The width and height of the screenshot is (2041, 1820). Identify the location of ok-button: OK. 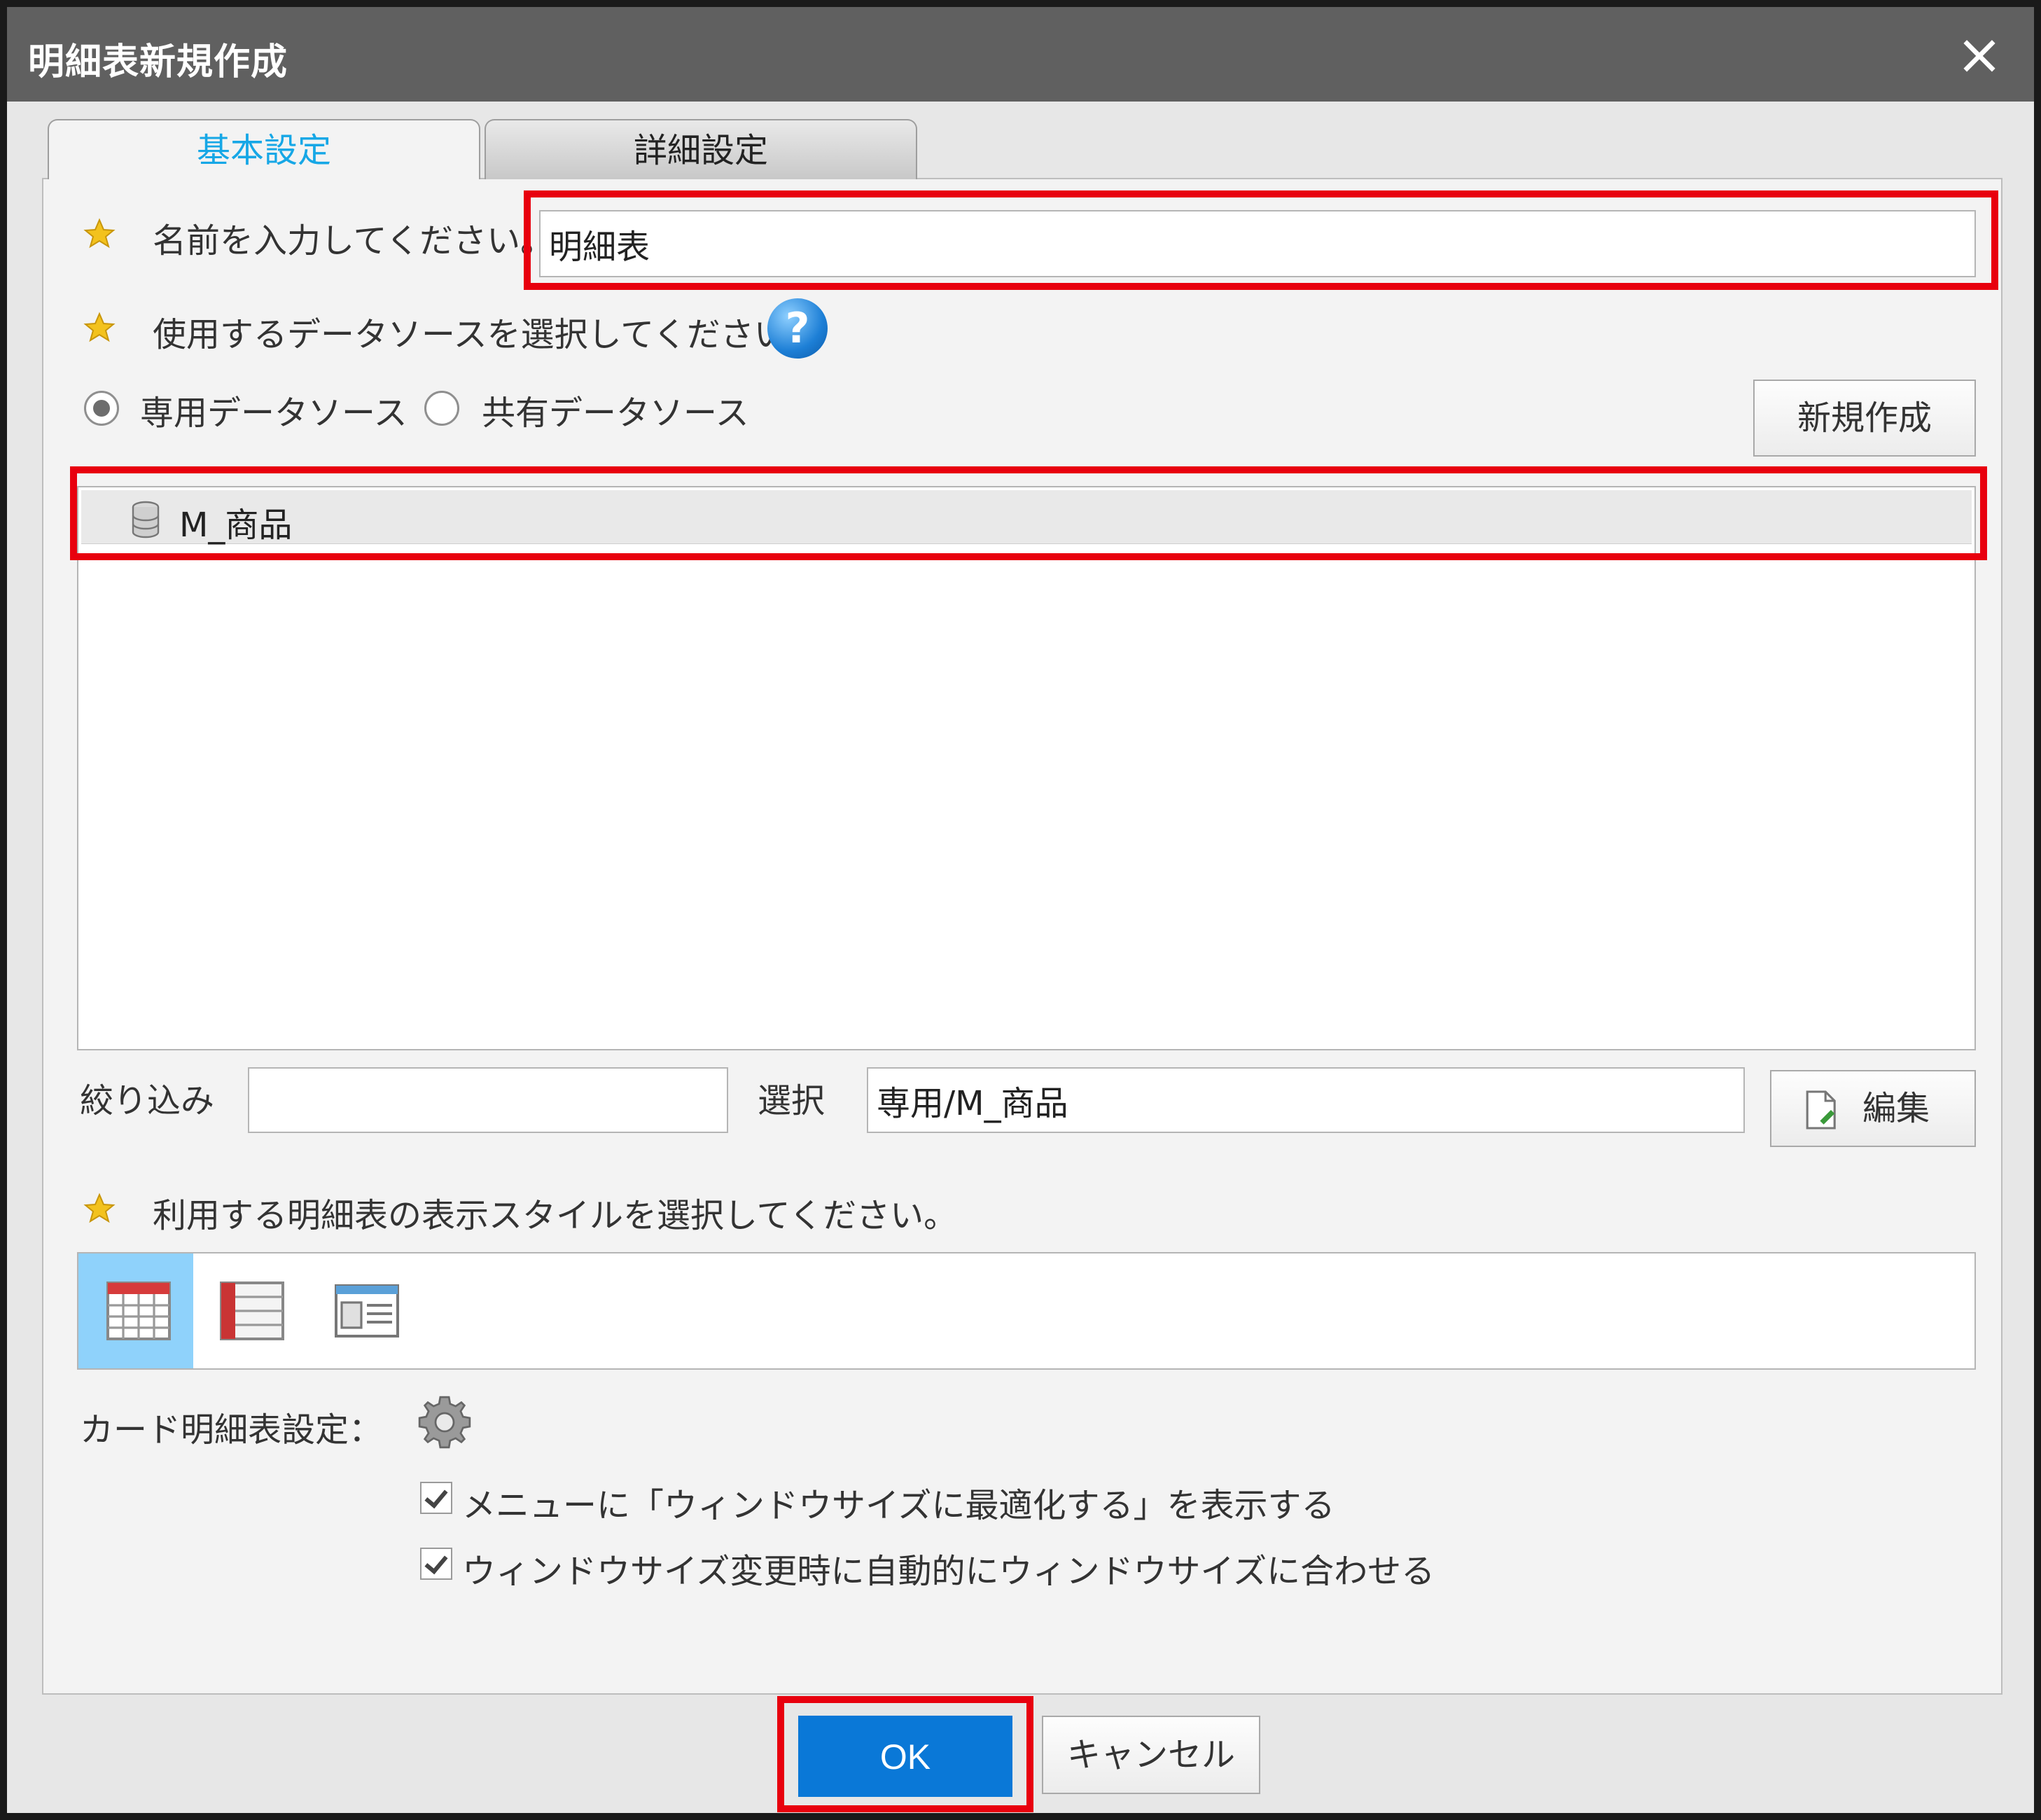
(905, 1756).